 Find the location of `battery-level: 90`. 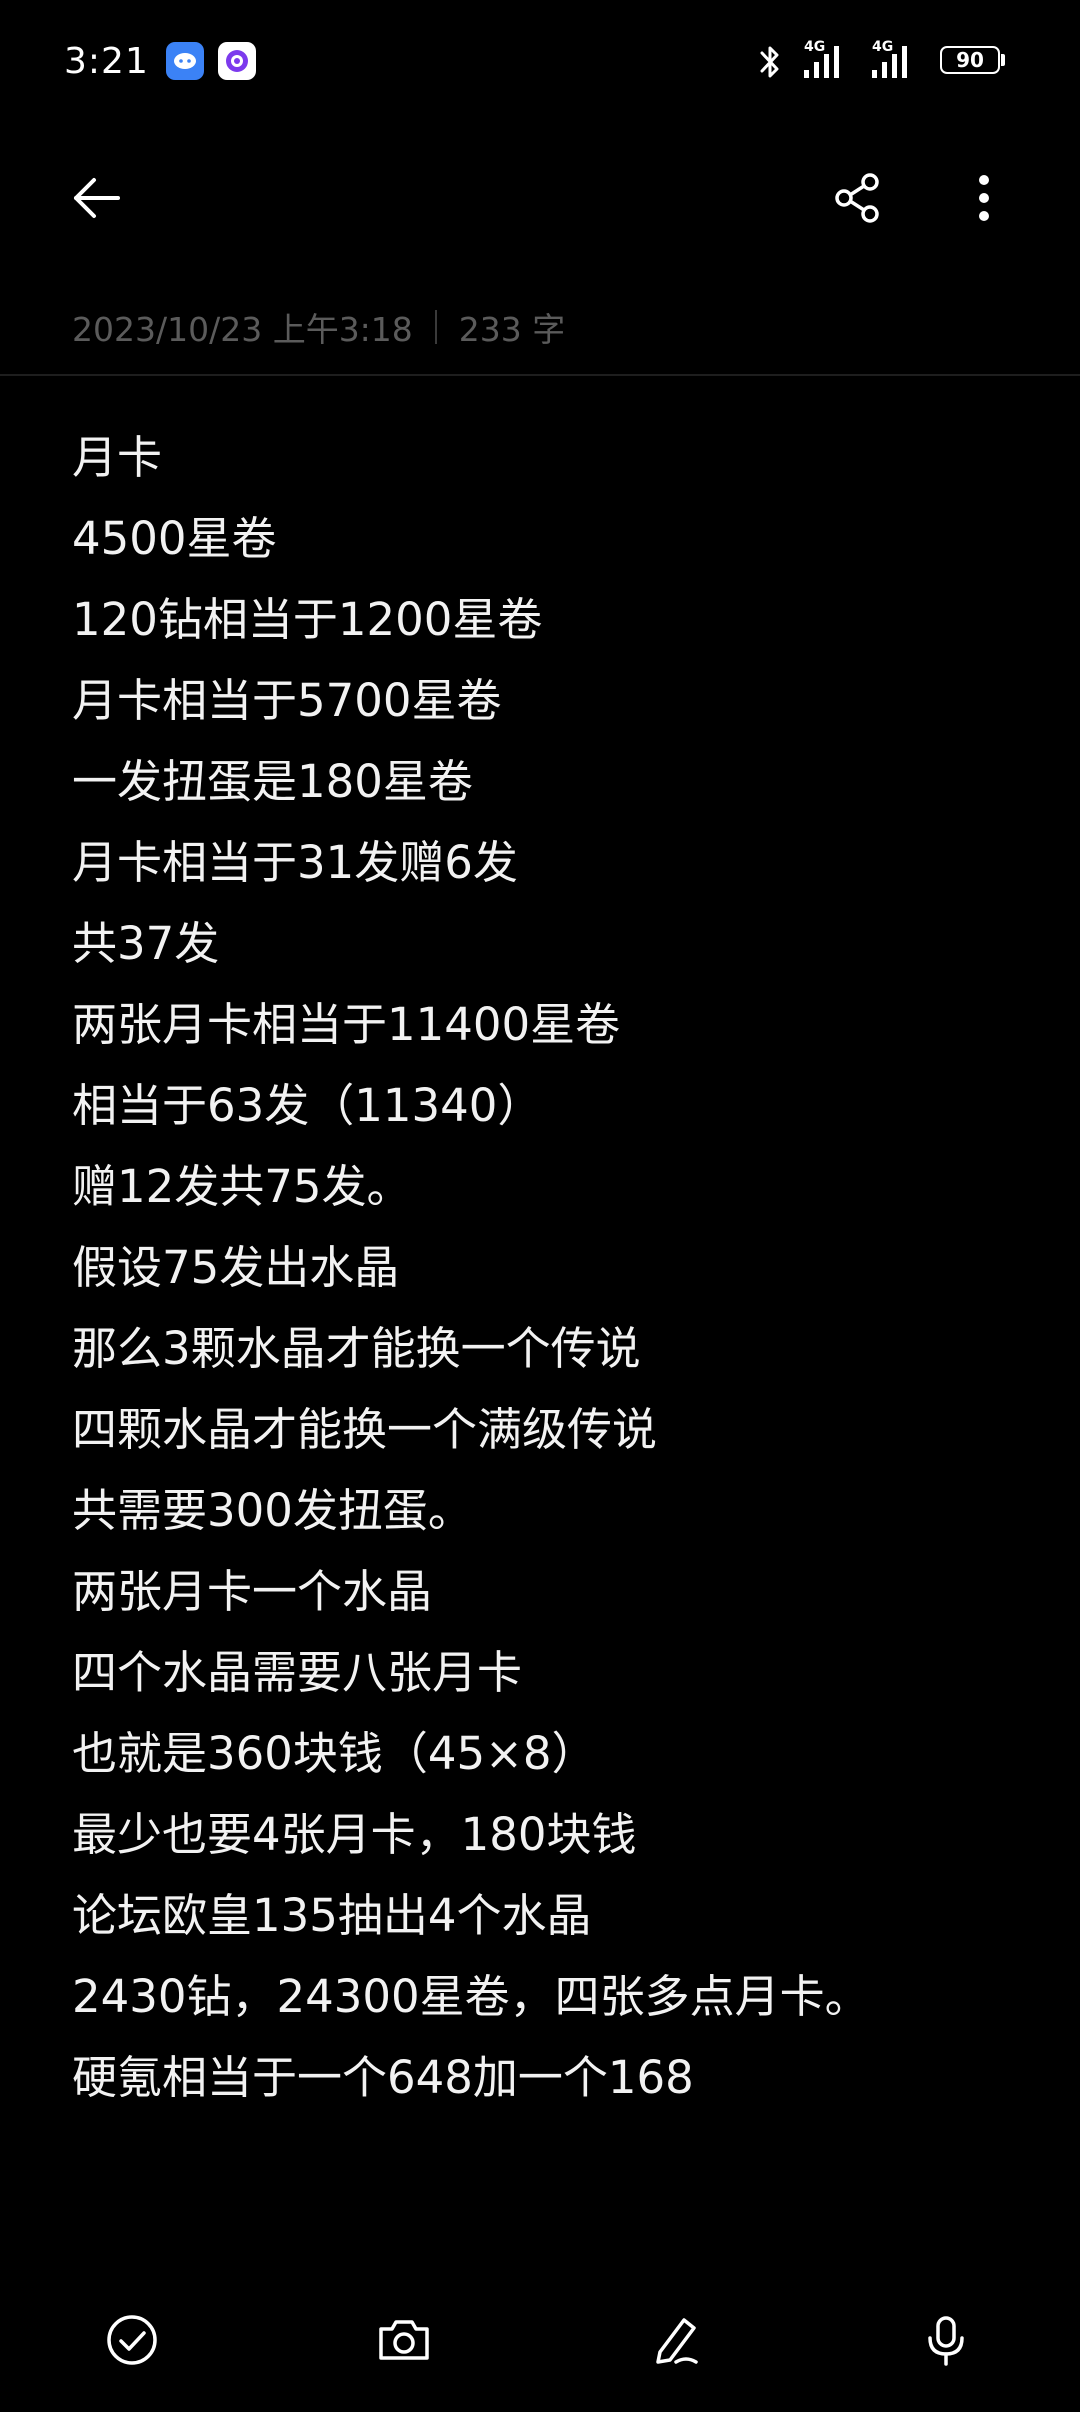

battery-level: 90 is located at coordinates (970, 60).